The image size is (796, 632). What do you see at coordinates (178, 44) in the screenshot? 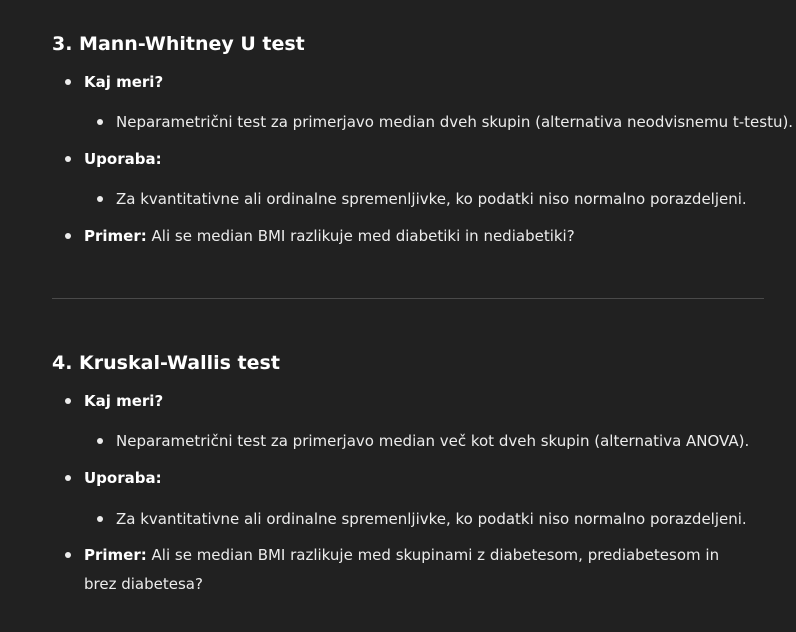
I see `section-heading-mann-whitney: 3. Mann-Whitney U test` at bounding box center [178, 44].